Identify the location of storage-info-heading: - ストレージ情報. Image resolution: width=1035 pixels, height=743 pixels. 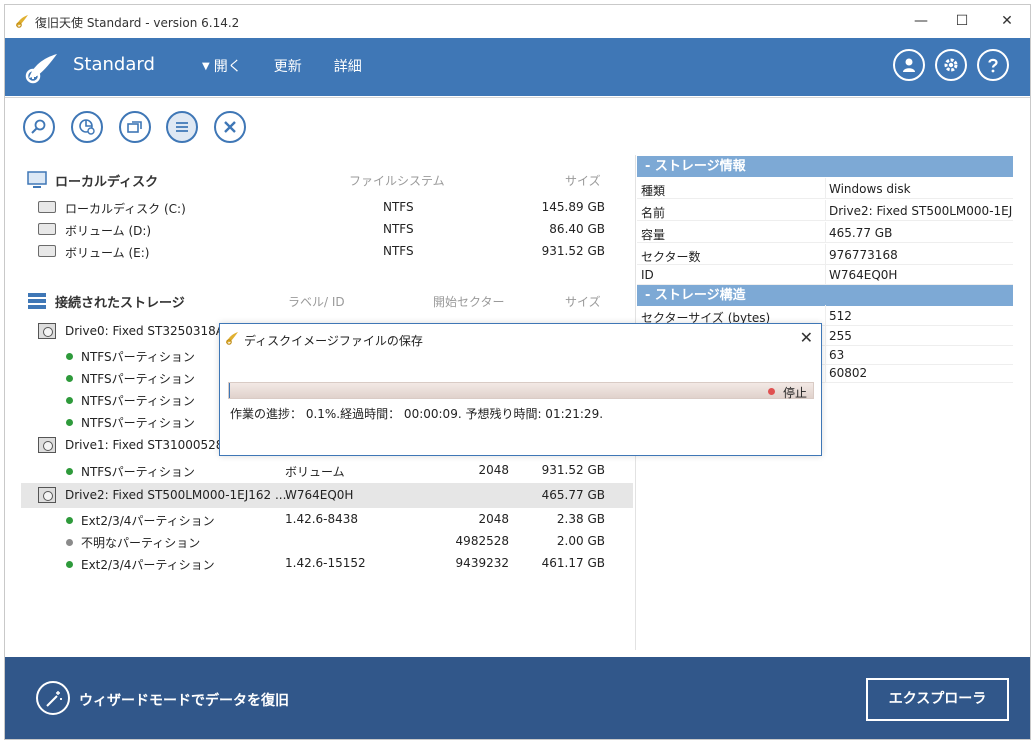
(825, 166).